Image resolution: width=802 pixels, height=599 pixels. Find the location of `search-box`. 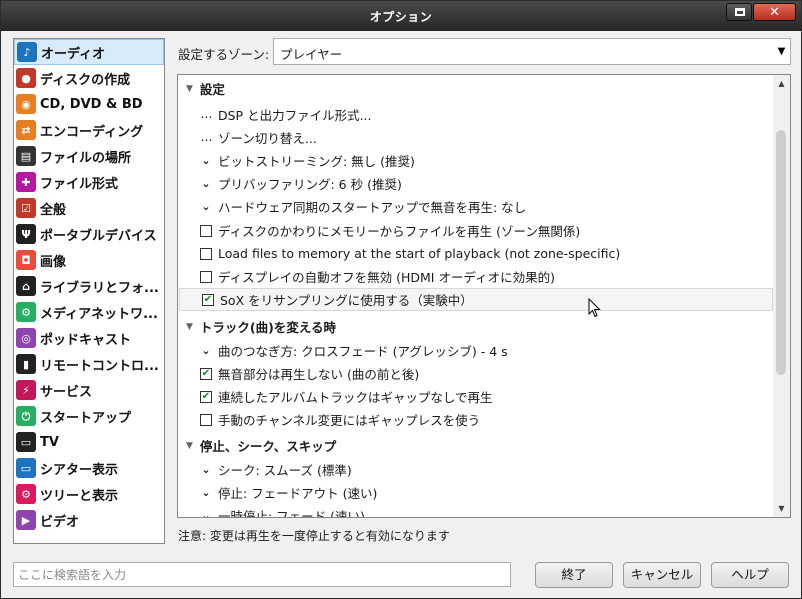

search-box is located at coordinates (262, 574).